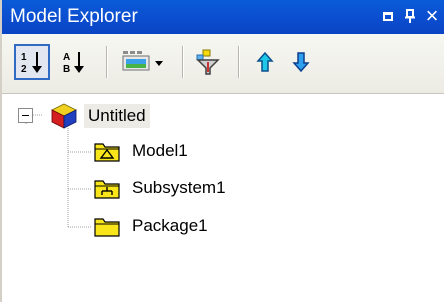 The width and height of the screenshot is (444, 302). I want to click on tree-root-label: Untitled, so click(117, 116).